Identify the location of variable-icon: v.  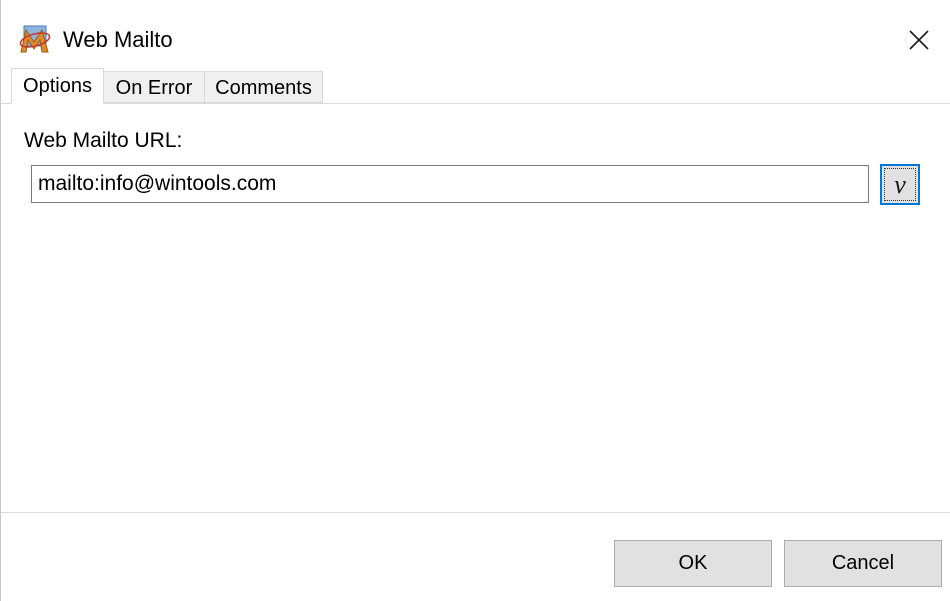
(900, 184).